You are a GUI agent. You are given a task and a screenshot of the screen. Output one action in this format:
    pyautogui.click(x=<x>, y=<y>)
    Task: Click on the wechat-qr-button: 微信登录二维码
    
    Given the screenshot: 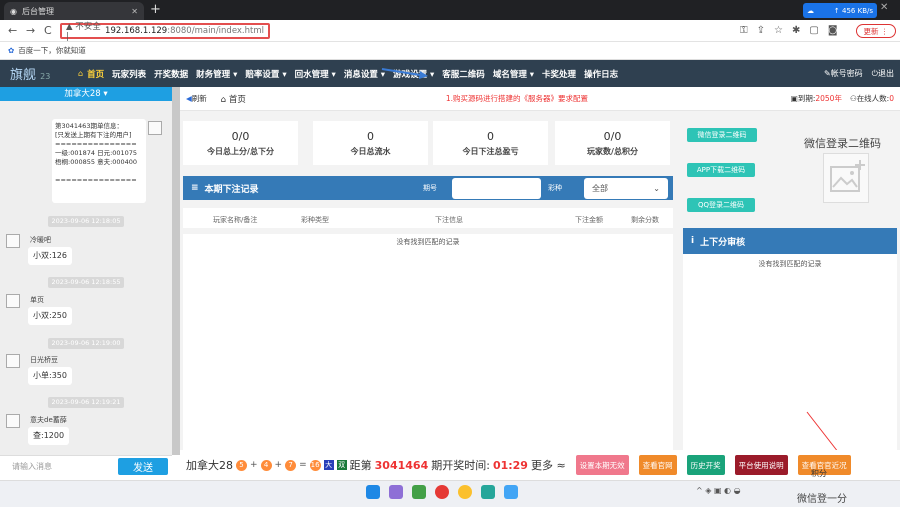 What is the action you would take?
    pyautogui.click(x=722, y=135)
    